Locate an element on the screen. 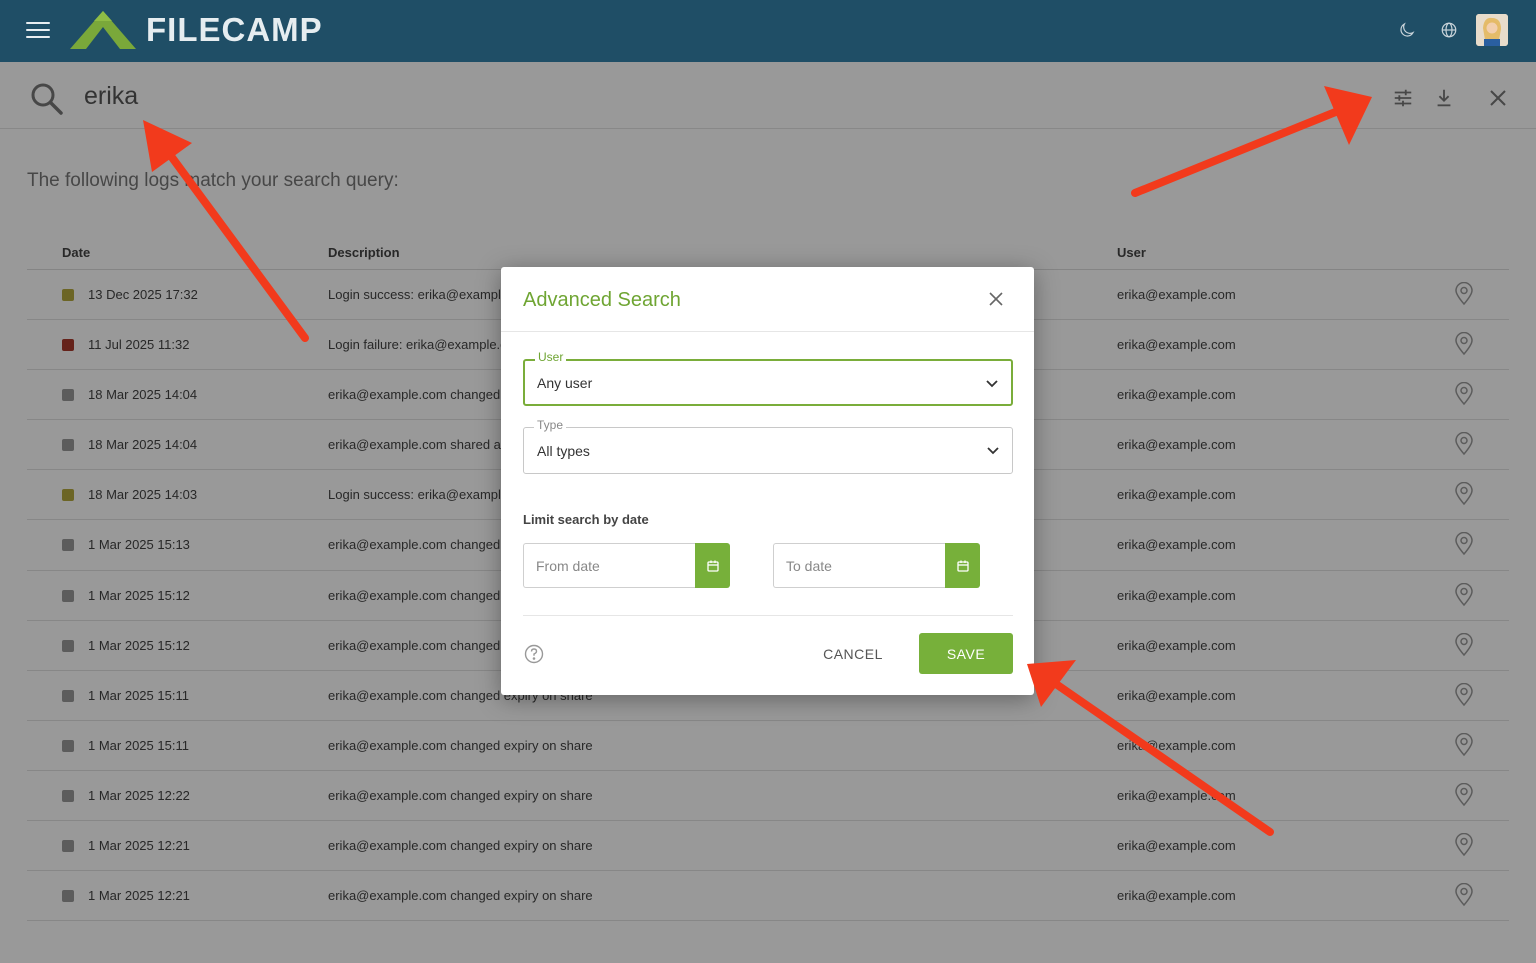  top-navigation-bar: FILECAMP is located at coordinates (768, 31).